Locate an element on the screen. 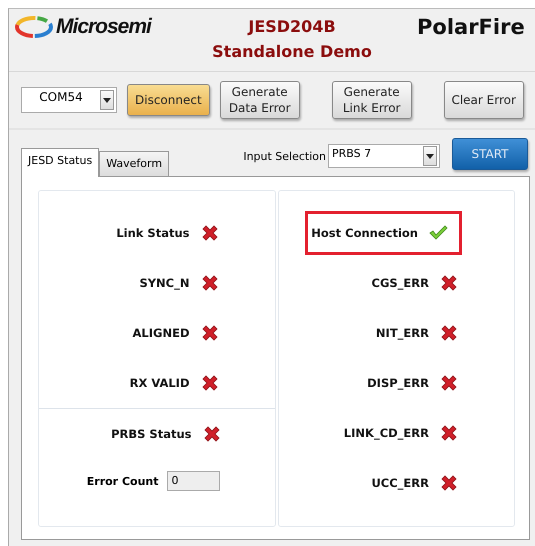  input-selection-label: Input Selection is located at coordinates (284, 156).